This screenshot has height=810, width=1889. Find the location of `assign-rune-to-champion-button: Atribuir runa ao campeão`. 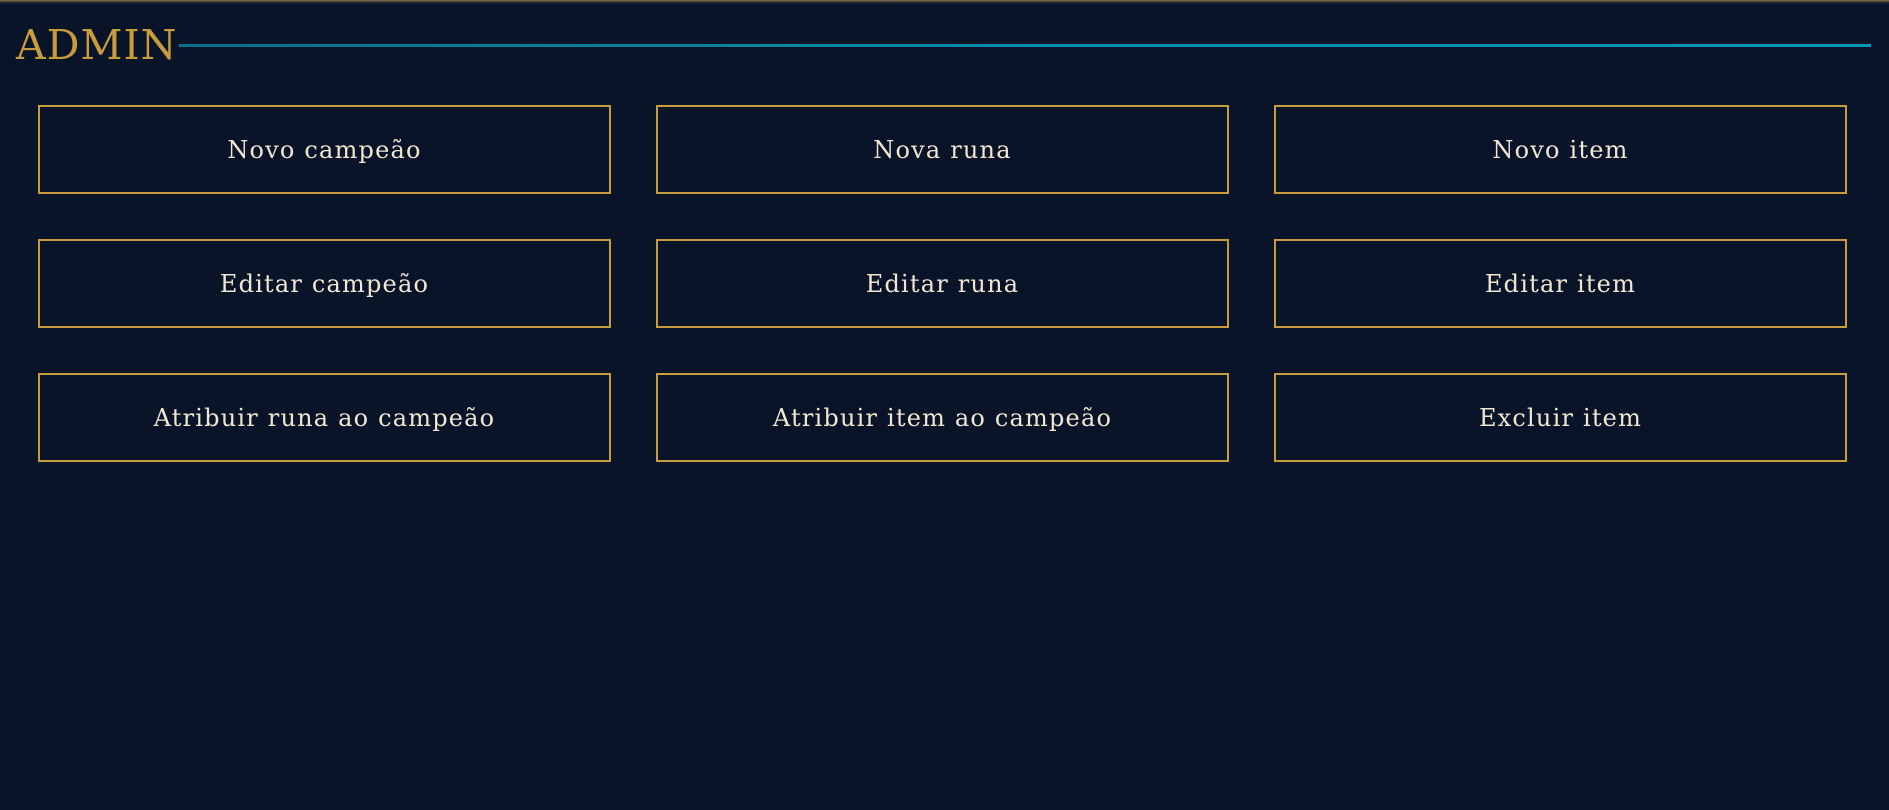

assign-rune-to-champion-button: Atribuir runa ao campeão is located at coordinates (324, 417).